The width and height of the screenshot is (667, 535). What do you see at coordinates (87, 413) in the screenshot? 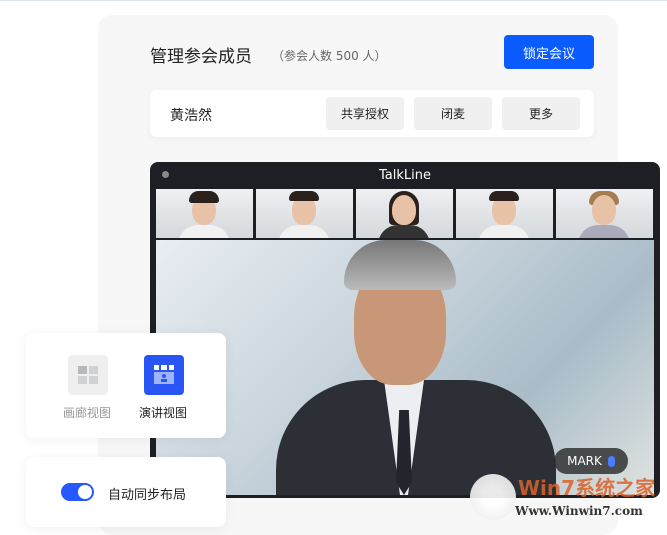
I see `gallery-view-label: 画廊视图` at bounding box center [87, 413].